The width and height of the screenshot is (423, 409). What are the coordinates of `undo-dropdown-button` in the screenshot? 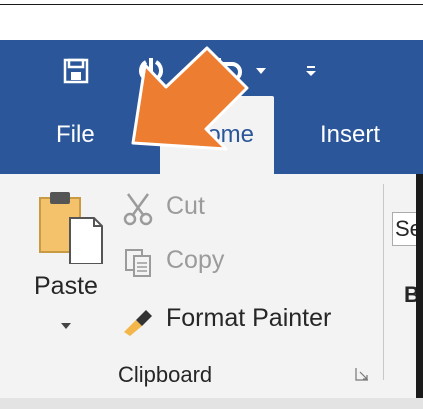 It's located at (261, 71).